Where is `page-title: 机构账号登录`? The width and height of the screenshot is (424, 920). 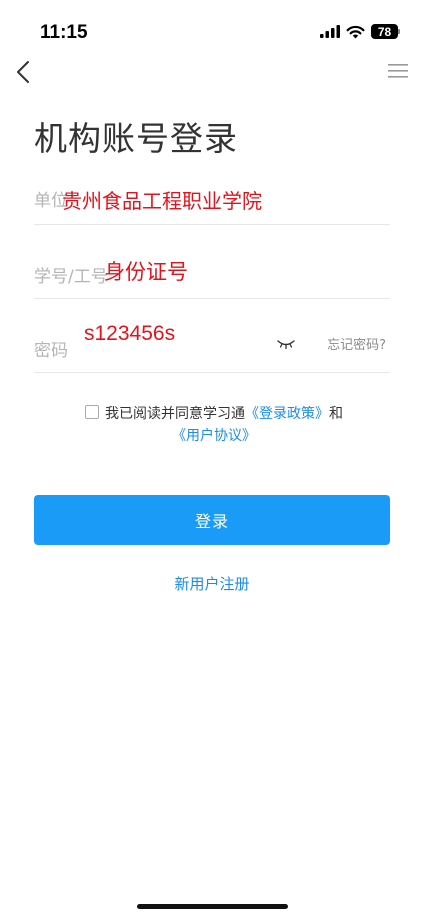
page-title: 机构账号登录 is located at coordinates (136, 138).